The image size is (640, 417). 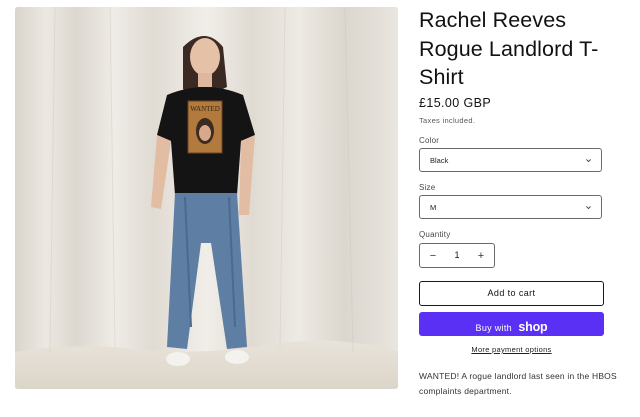 What do you see at coordinates (481, 256) in the screenshot?
I see `quantity-increase-button: +` at bounding box center [481, 256].